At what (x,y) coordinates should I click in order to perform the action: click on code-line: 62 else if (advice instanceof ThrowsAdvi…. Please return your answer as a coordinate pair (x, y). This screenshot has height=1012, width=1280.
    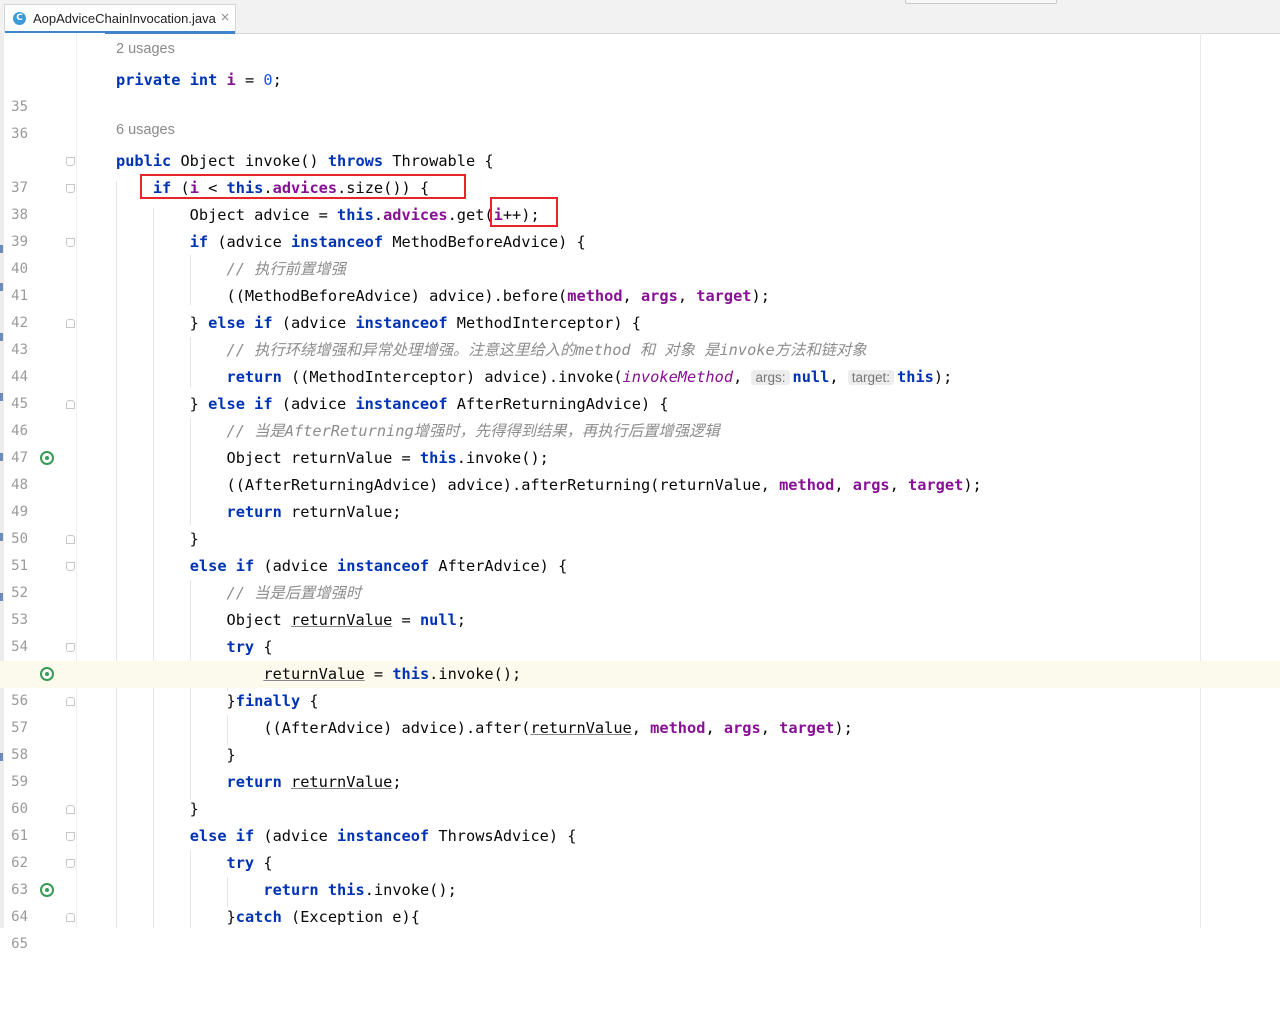
    Looking at the image, I should click on (640, 847).